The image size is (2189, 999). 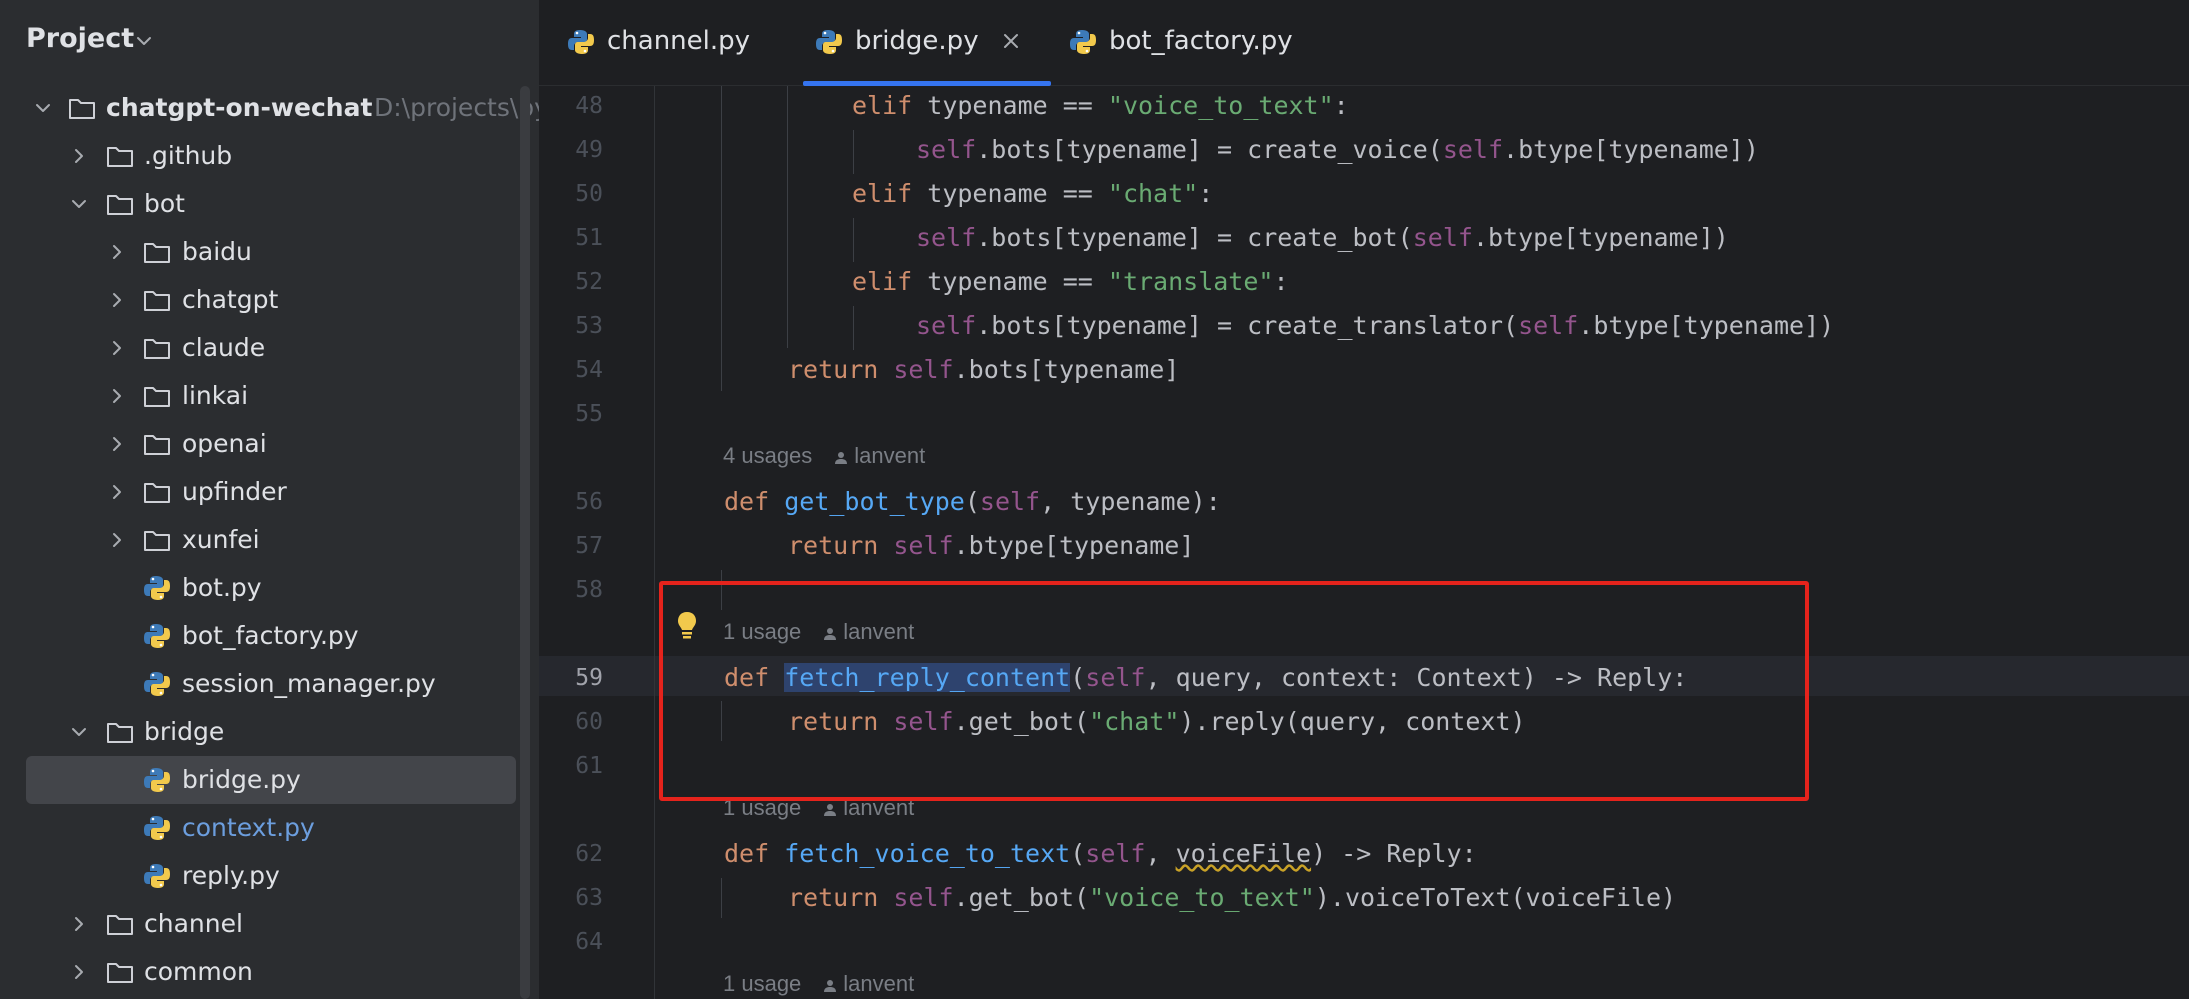 I want to click on function-name: fetch_voice_to_text, so click(x=927, y=853).